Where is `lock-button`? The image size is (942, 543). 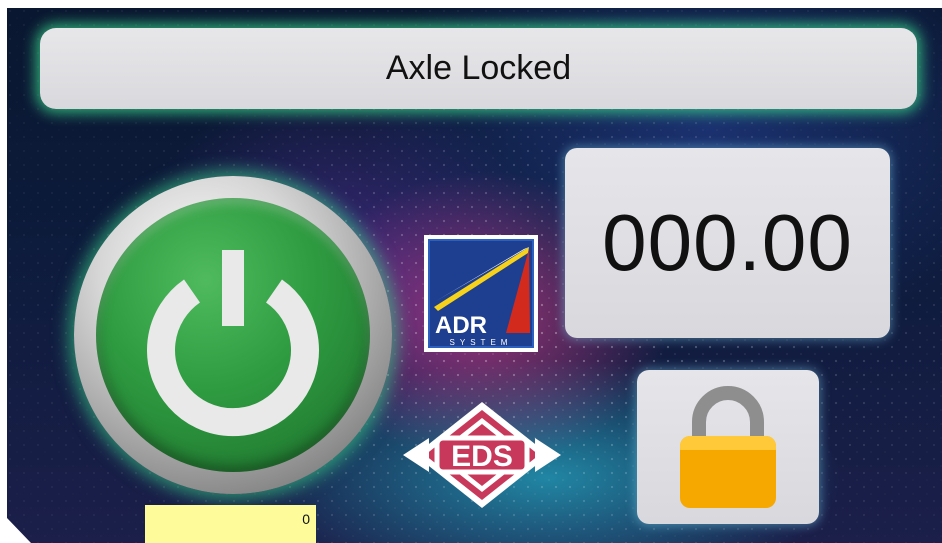
lock-button is located at coordinates (728, 447).